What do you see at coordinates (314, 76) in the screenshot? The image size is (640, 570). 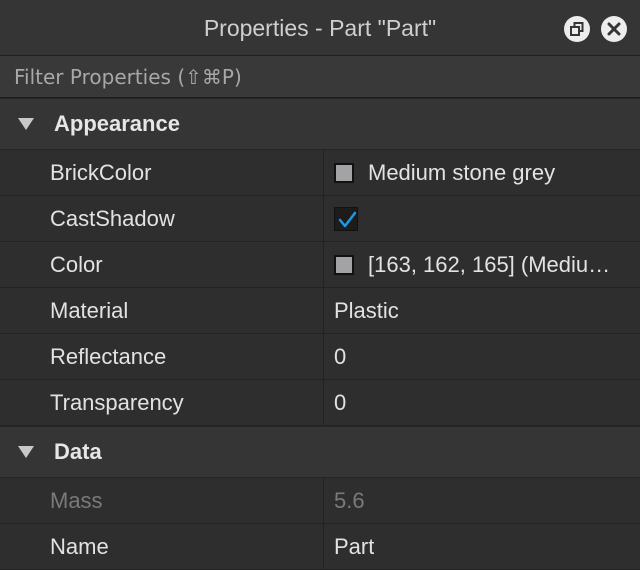 I see `filter-properties-input` at bounding box center [314, 76].